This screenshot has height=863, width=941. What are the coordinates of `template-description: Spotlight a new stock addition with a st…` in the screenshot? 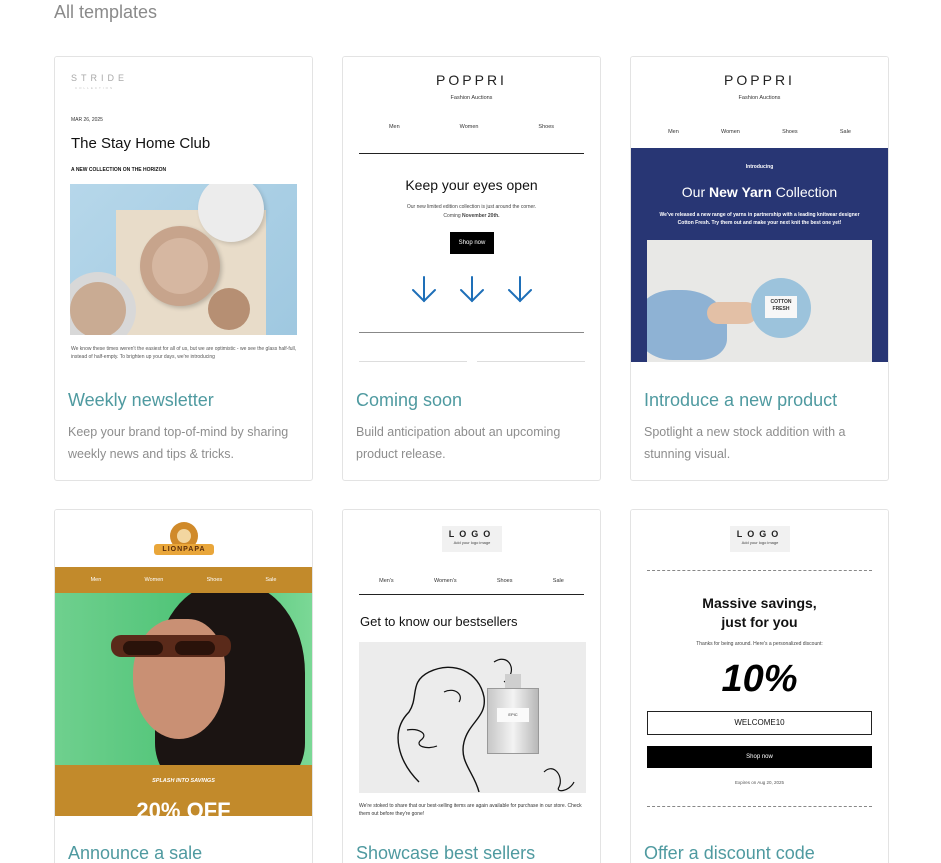 It's located at (745, 443).